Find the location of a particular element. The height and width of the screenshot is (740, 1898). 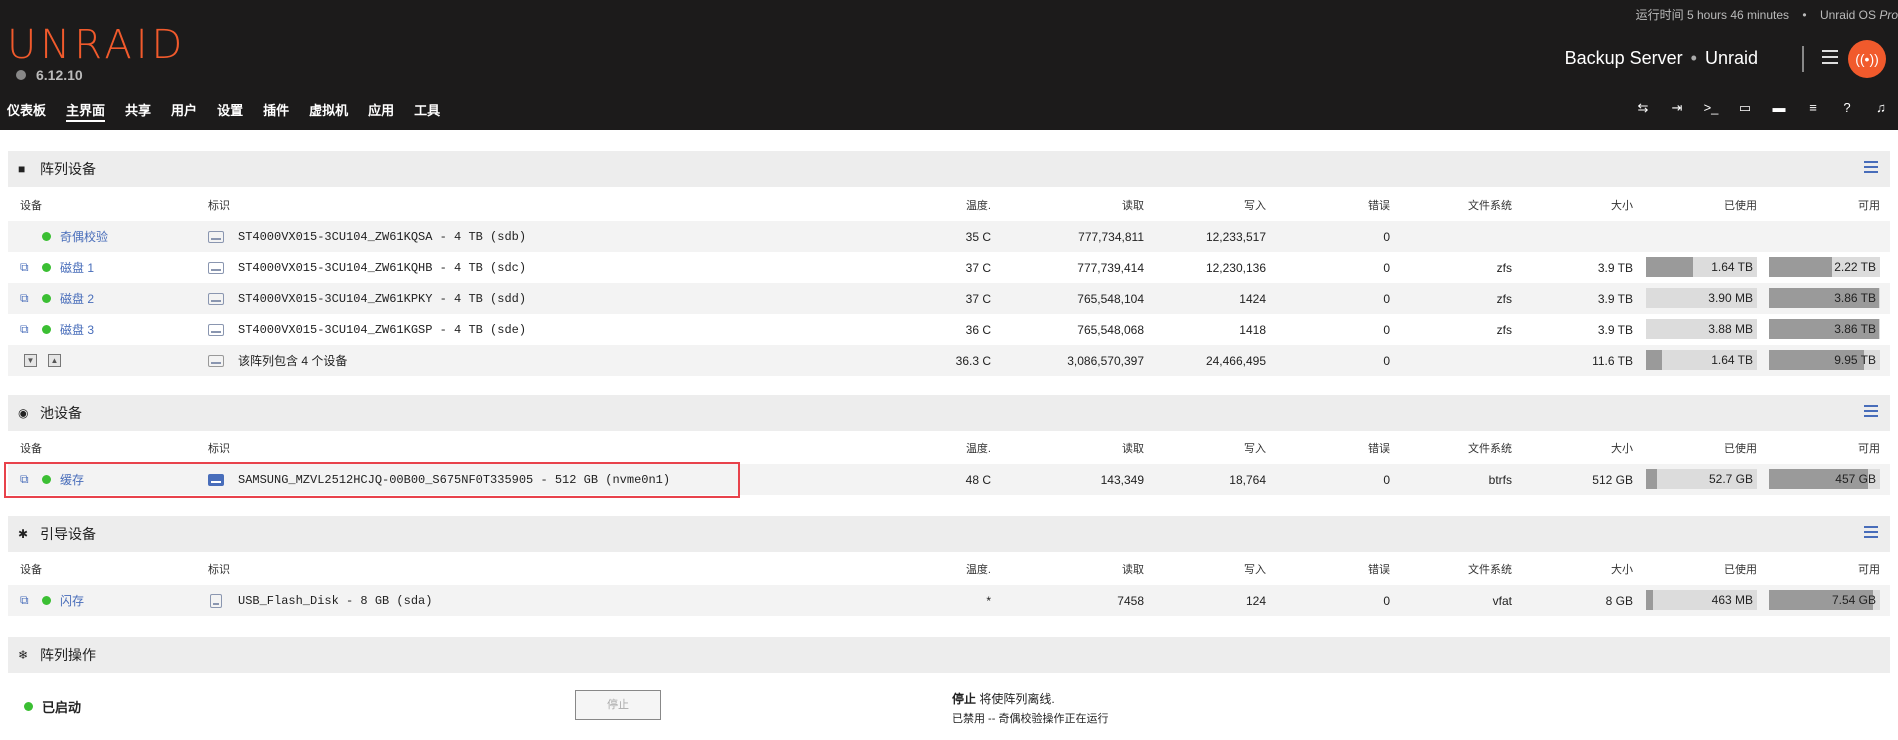

device-link: 磁盘 2 is located at coordinates (77, 298).